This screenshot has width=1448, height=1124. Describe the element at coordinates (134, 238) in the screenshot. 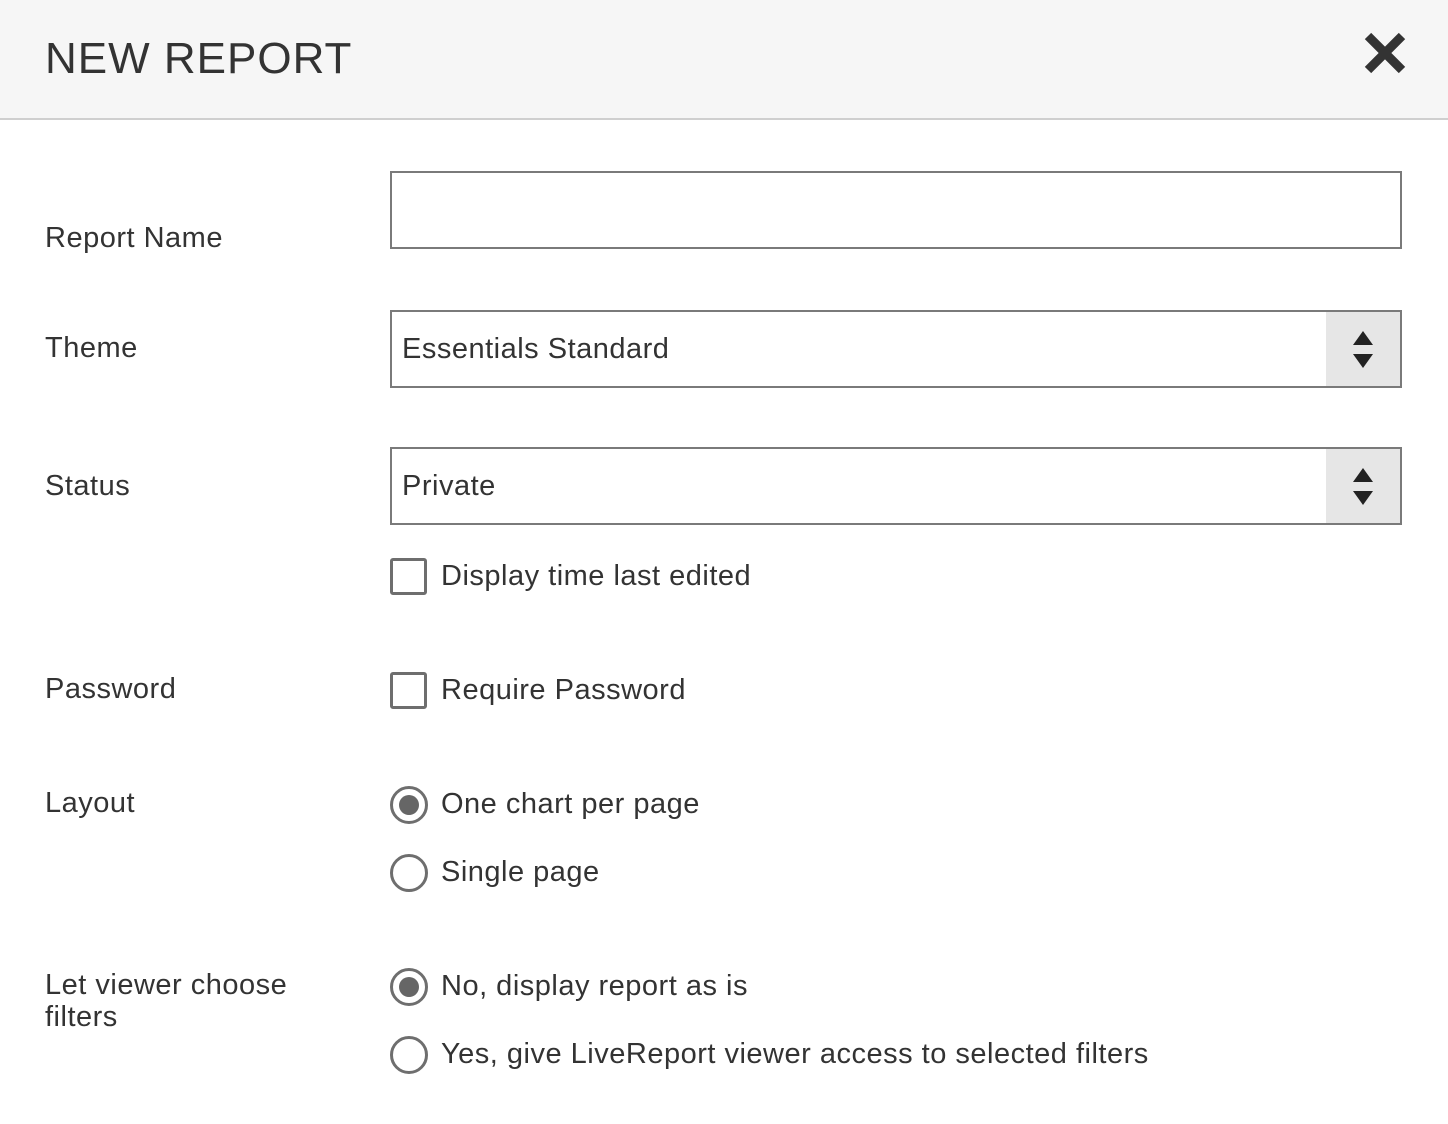

I see `report-name-label: Report Name` at that location.